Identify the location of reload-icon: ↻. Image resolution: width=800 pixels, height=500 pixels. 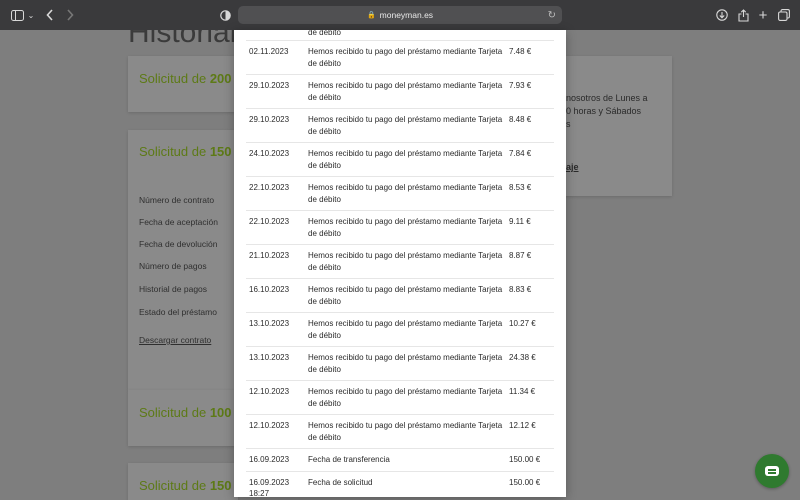
(552, 15).